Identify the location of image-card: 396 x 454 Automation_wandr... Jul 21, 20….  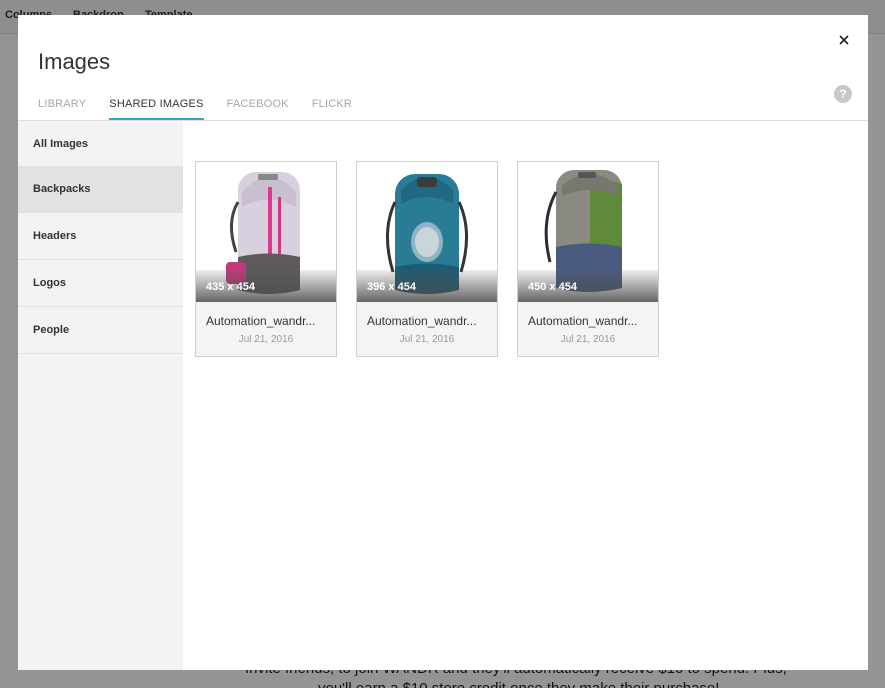
(427, 259).